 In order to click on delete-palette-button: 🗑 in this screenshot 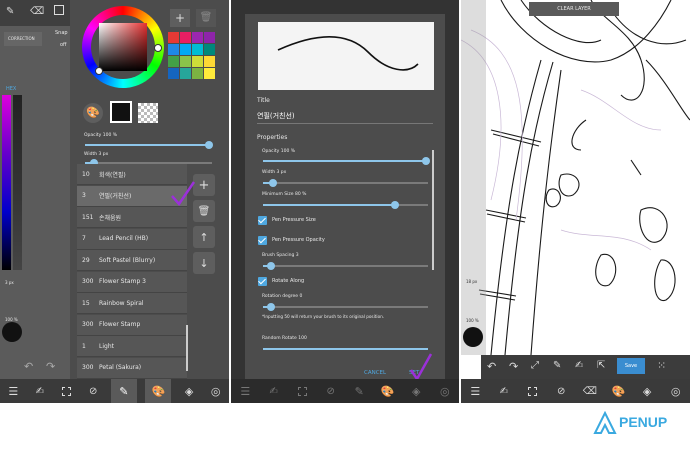, I will do `click(206, 18)`.